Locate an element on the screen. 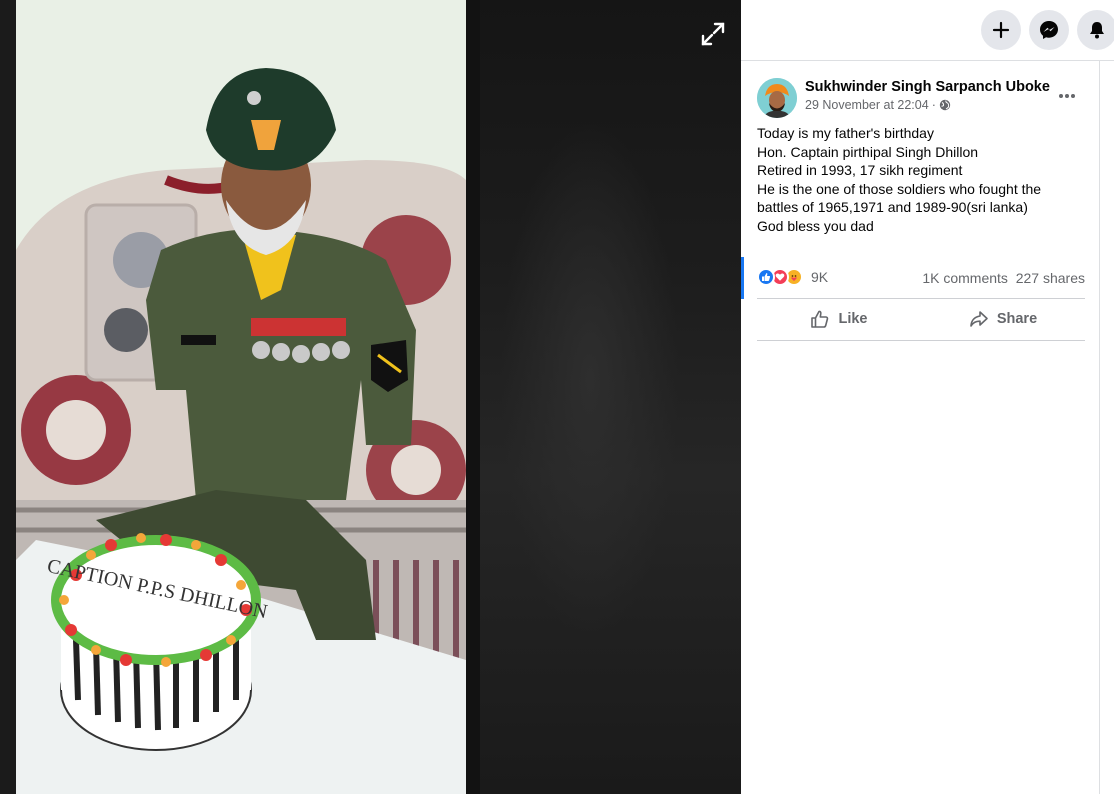 This screenshot has width=1114, height=794. like-button: Like is located at coordinates (839, 319).